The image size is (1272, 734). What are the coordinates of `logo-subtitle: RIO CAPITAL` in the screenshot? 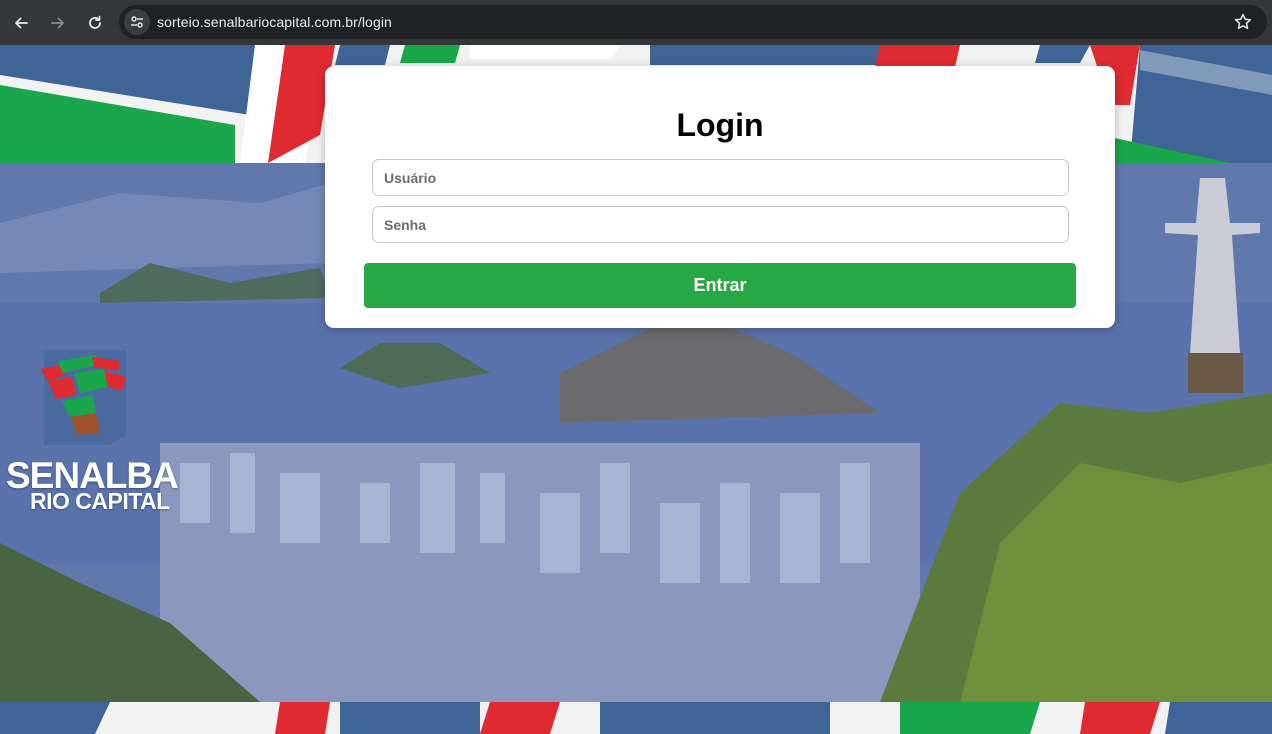 It's located at (100, 501).